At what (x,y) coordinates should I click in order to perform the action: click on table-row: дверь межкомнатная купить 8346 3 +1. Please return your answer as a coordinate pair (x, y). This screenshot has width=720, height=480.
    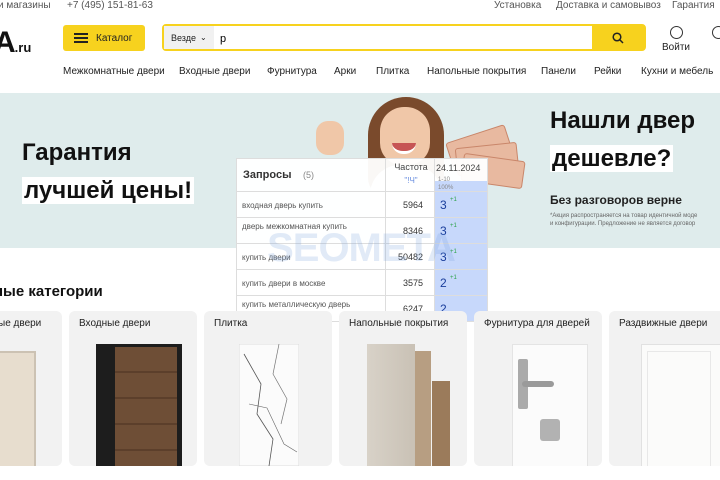
    Looking at the image, I should click on (362, 230).